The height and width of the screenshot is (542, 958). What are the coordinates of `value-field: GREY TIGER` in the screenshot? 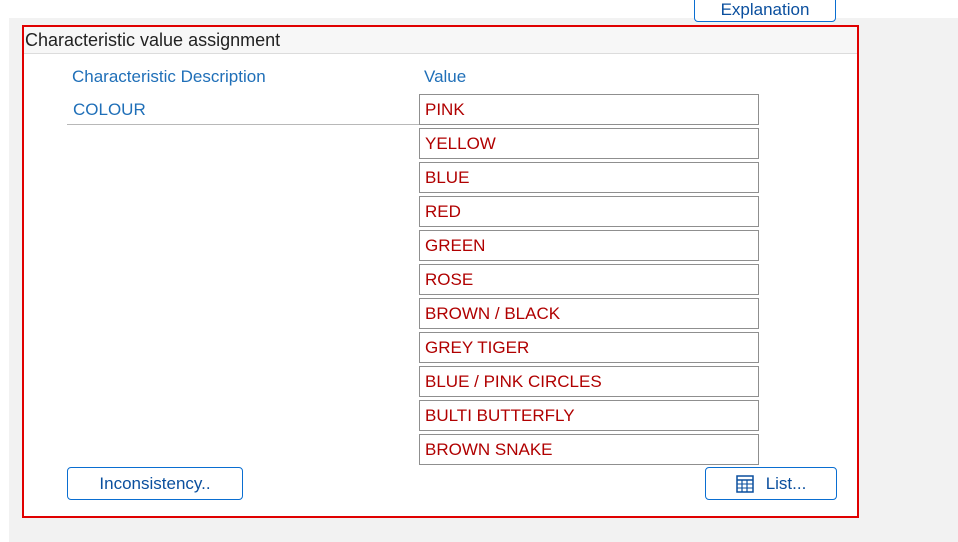 It's located at (589, 347).